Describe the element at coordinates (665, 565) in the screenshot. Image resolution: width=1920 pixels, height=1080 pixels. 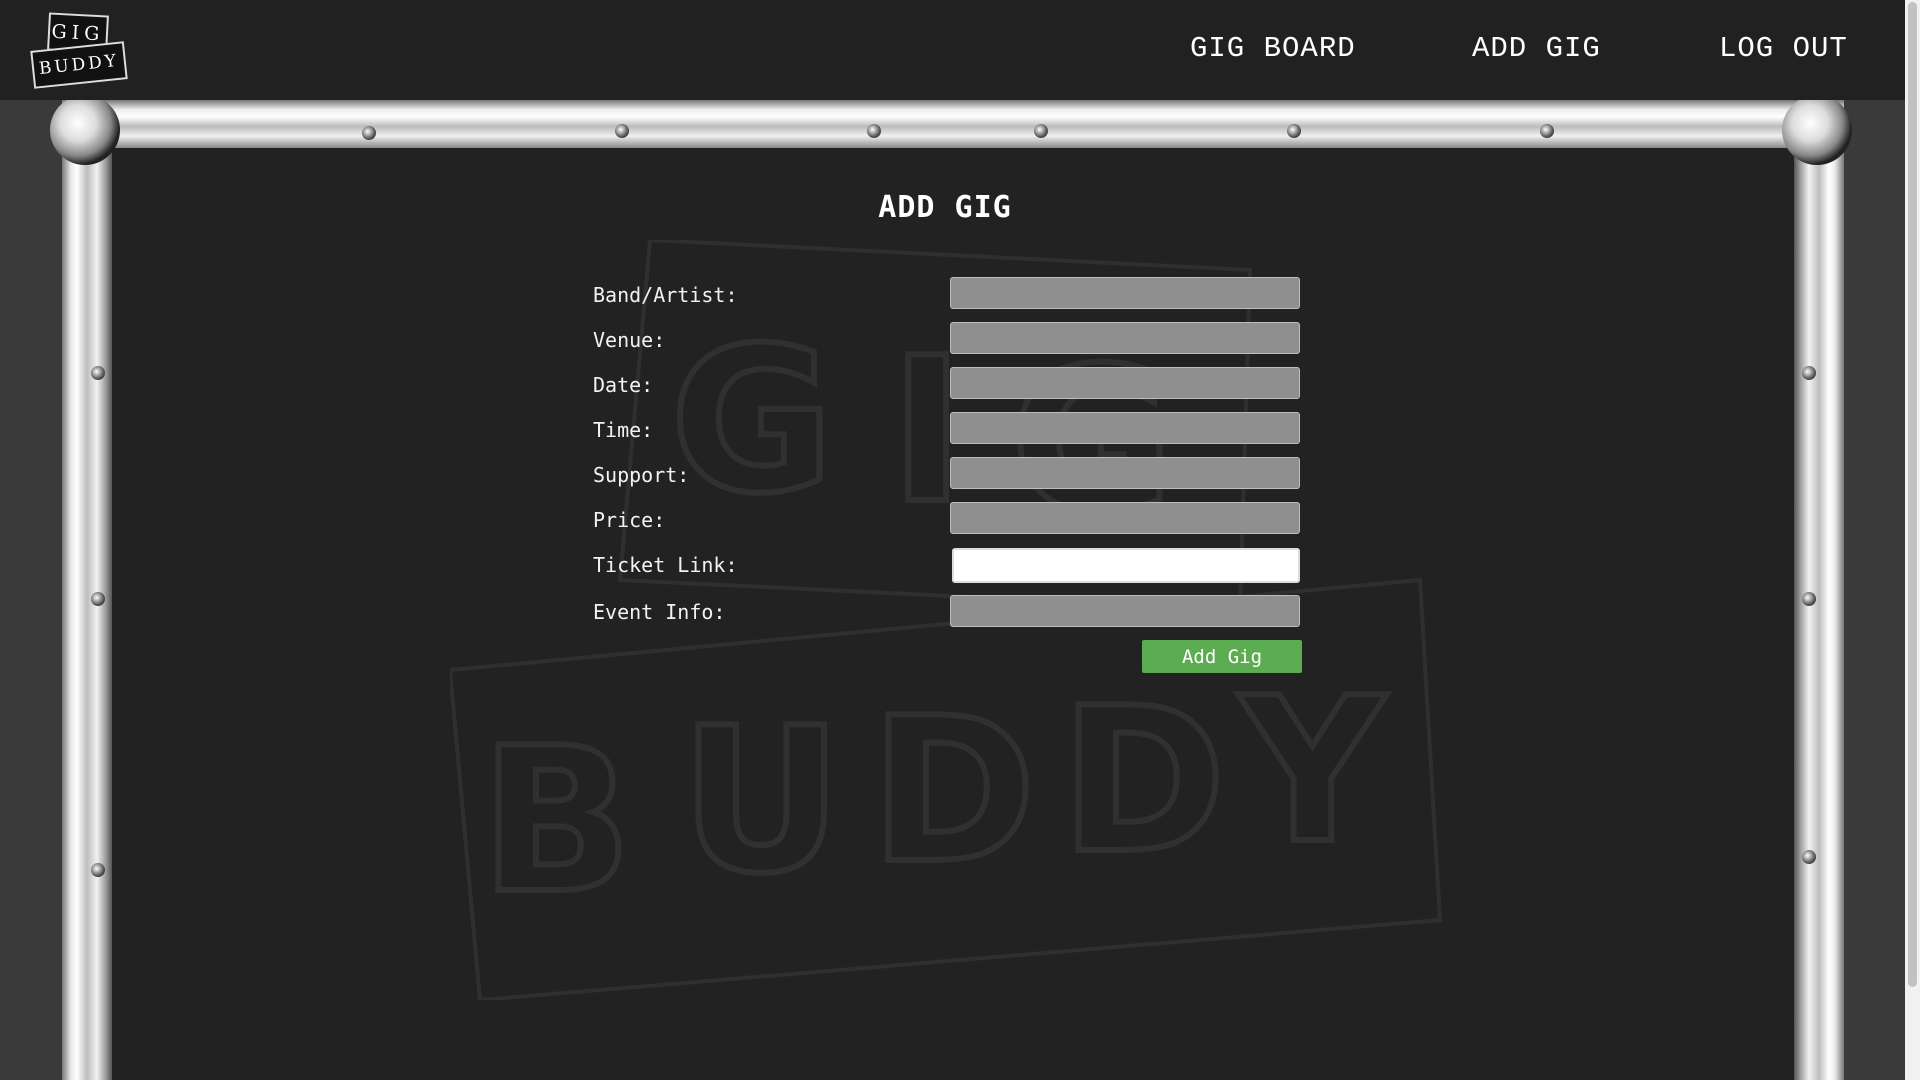
I see `ticket-link-label: Ticket Link:` at that location.